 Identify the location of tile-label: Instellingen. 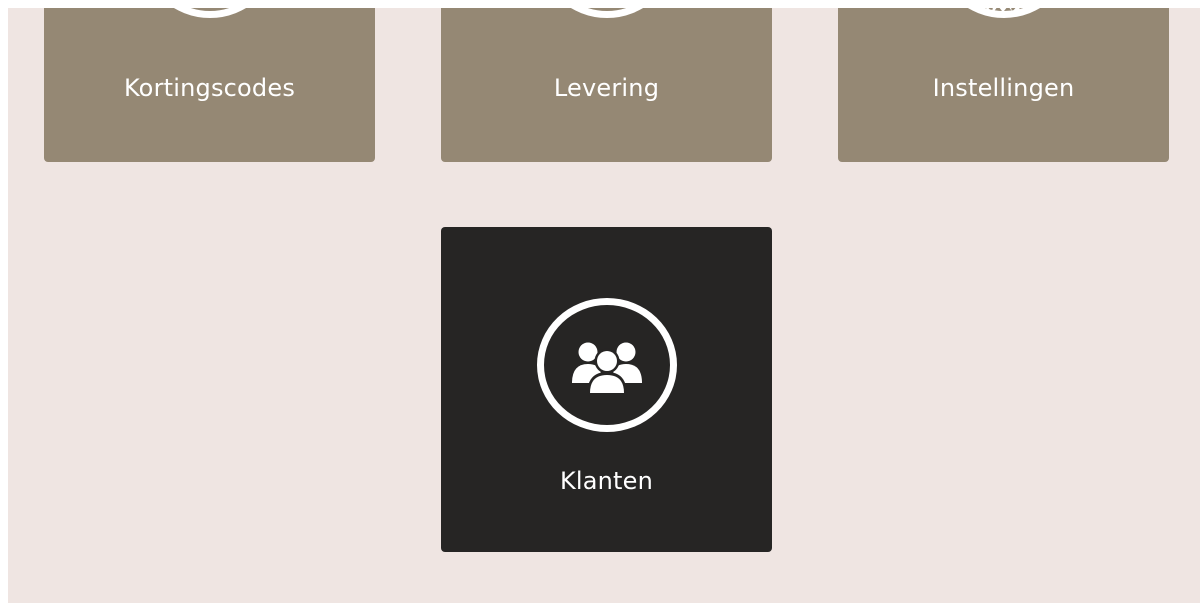
(1003, 88).